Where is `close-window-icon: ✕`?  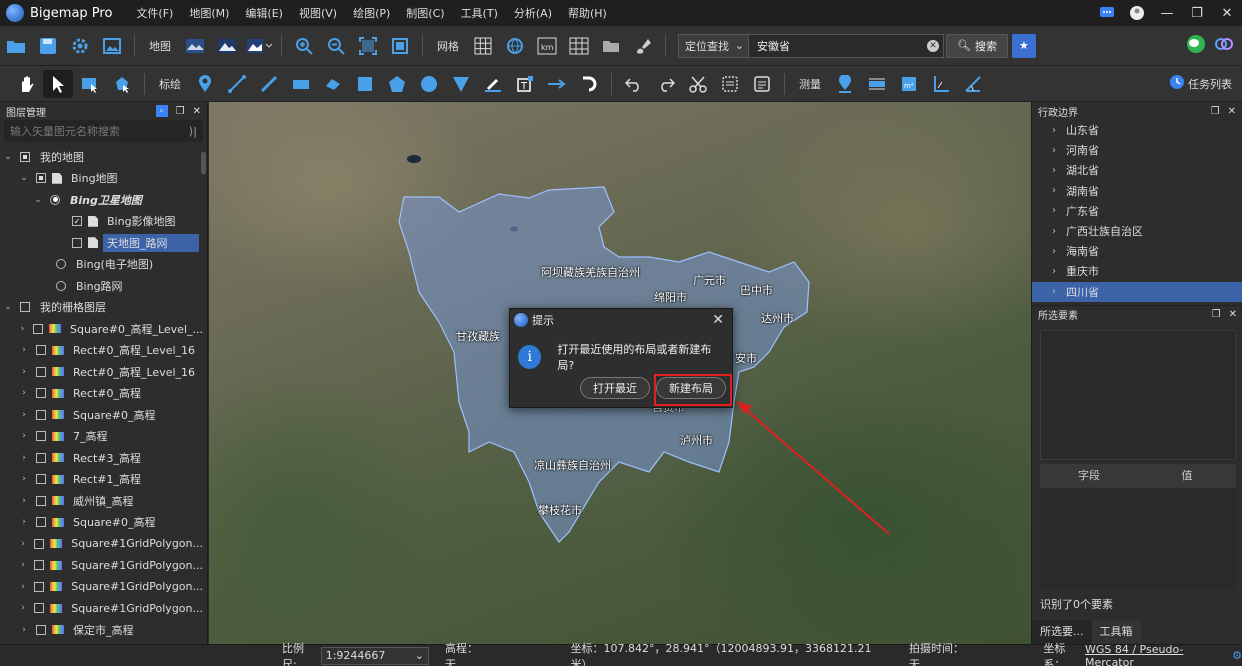
close-window-icon: ✕ is located at coordinates (1227, 13).